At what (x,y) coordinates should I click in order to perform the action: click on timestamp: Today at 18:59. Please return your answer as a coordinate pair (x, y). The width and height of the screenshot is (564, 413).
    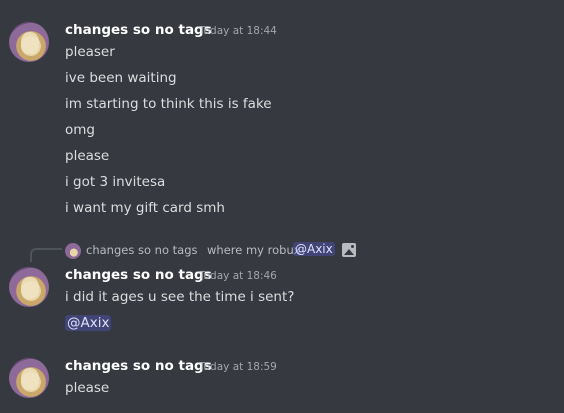
    Looking at the image, I should click on (238, 367).